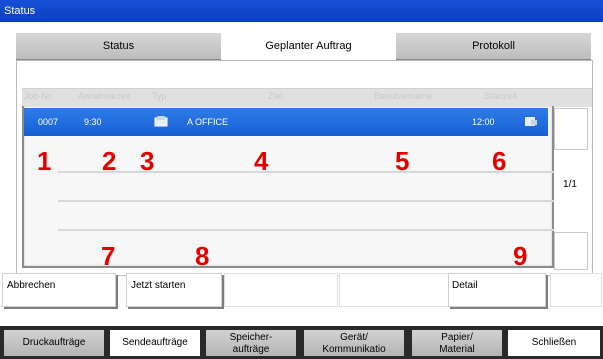  I want to click on close-button: Schließen, so click(554, 343).